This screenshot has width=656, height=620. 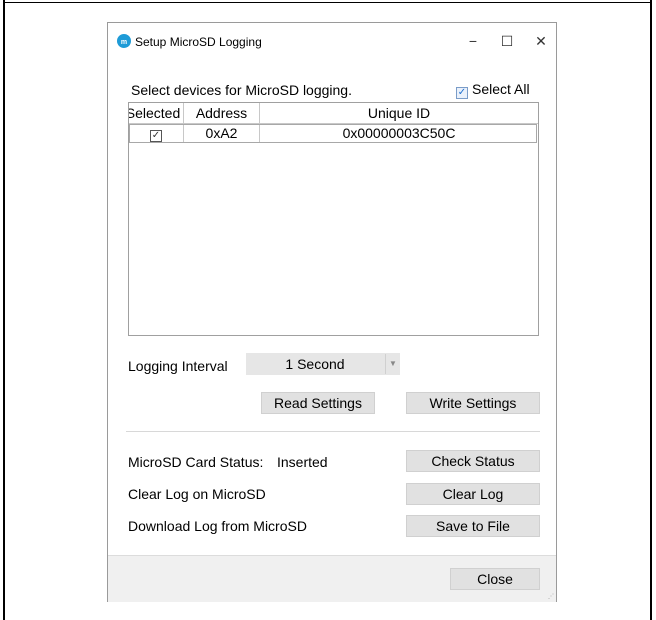 I want to click on logging-interval-value: 1 Second, so click(x=315, y=364).